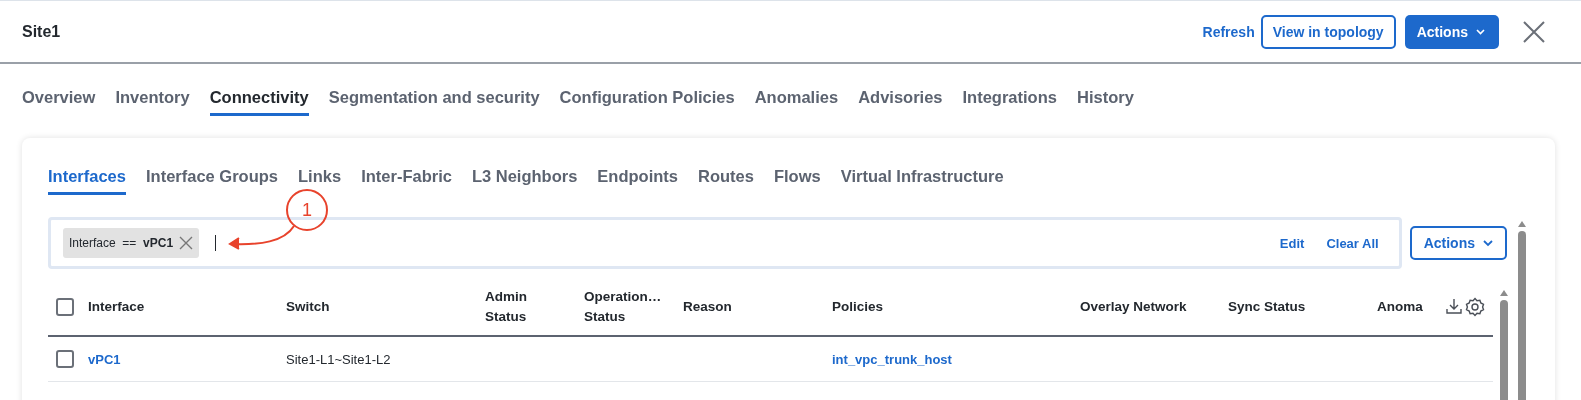  Describe the element at coordinates (1009, 102) in the screenshot. I see `tab: Integrations` at that location.